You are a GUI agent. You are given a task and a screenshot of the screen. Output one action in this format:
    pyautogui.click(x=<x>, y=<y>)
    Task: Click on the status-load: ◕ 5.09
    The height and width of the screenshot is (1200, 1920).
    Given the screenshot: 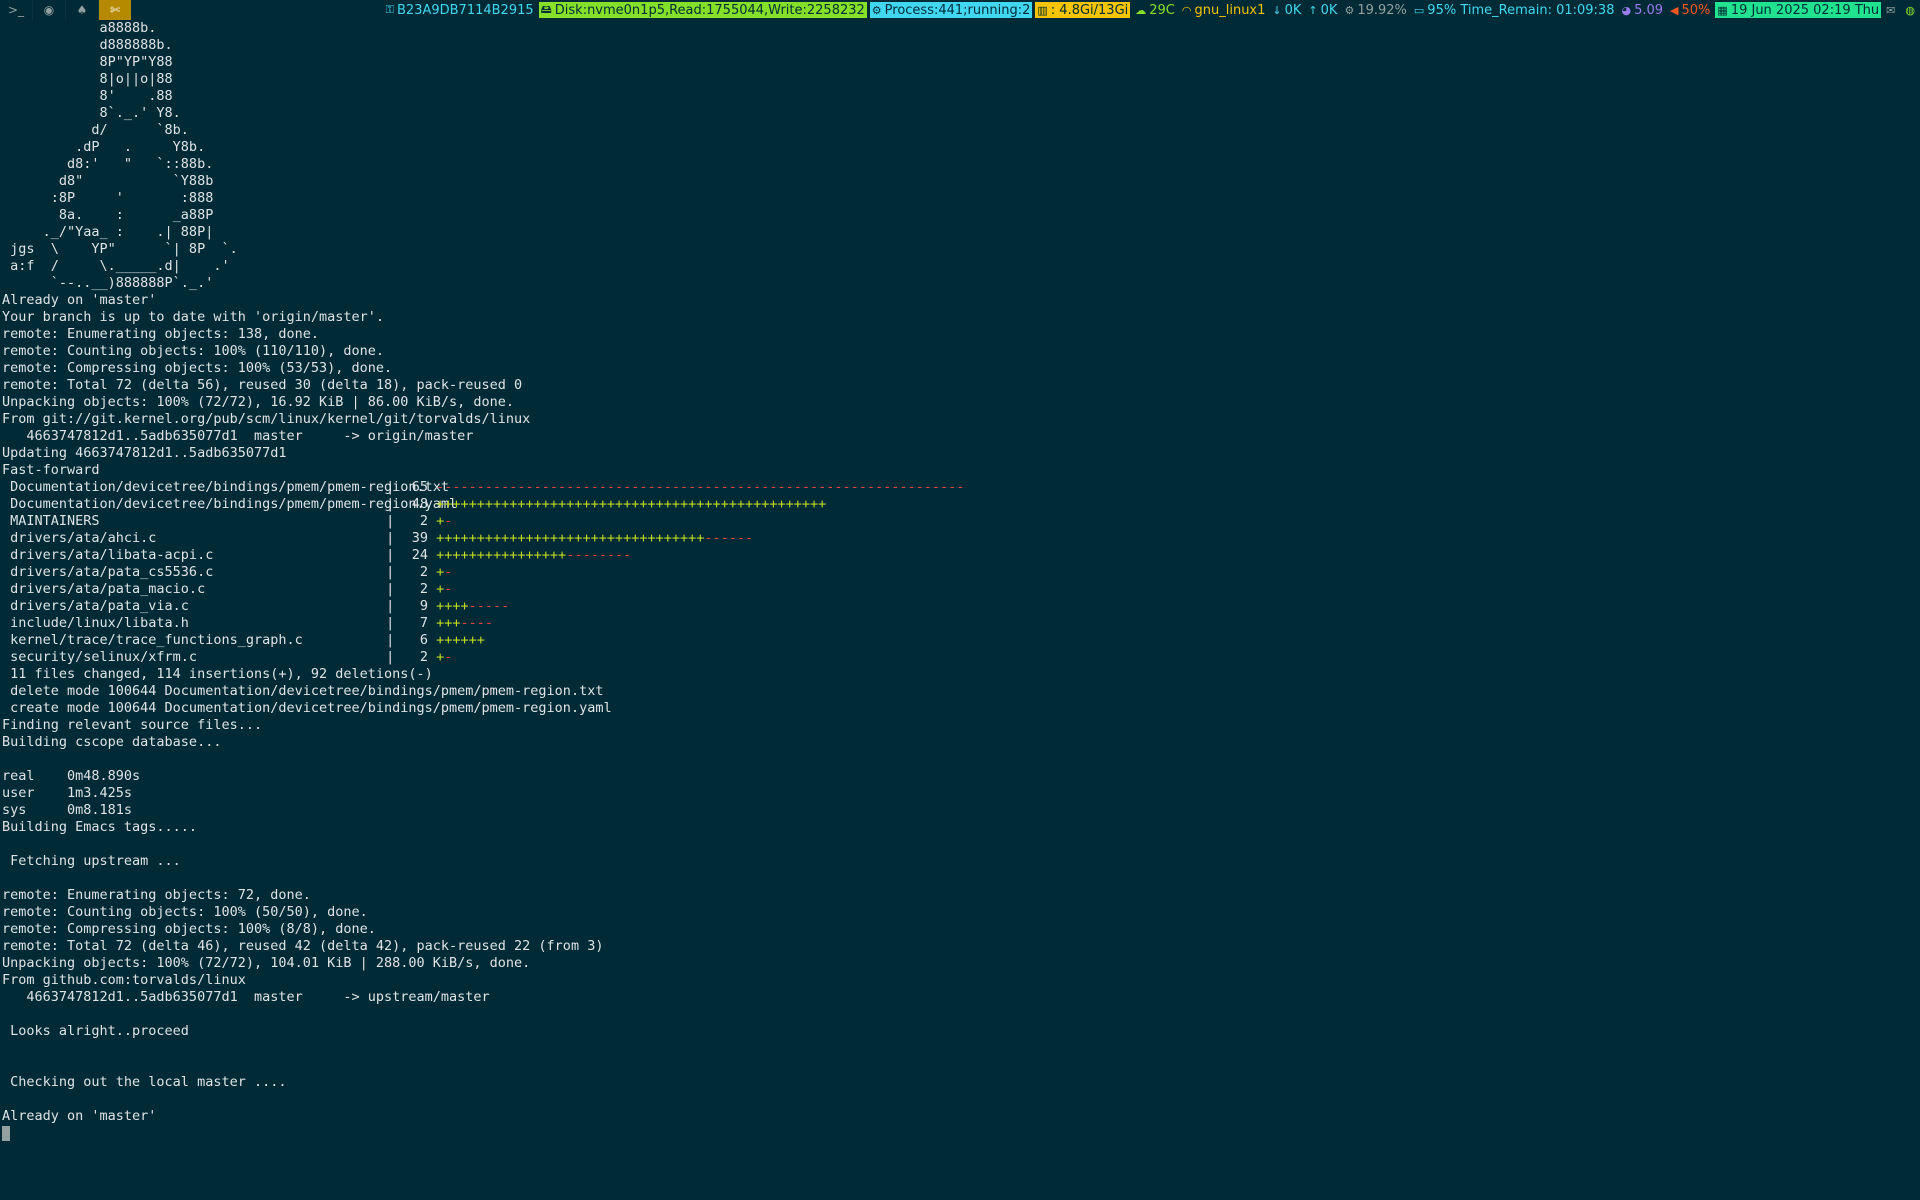 What is the action you would take?
    pyautogui.click(x=1642, y=10)
    